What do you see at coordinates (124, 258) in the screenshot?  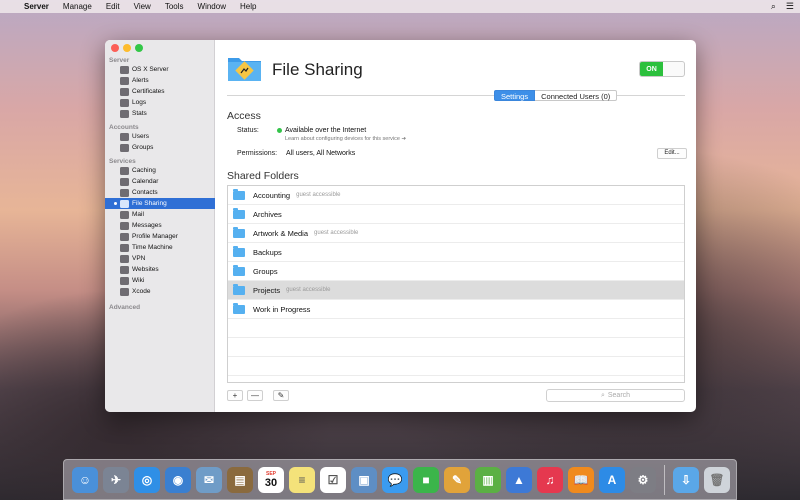 I see `vpn-icon` at bounding box center [124, 258].